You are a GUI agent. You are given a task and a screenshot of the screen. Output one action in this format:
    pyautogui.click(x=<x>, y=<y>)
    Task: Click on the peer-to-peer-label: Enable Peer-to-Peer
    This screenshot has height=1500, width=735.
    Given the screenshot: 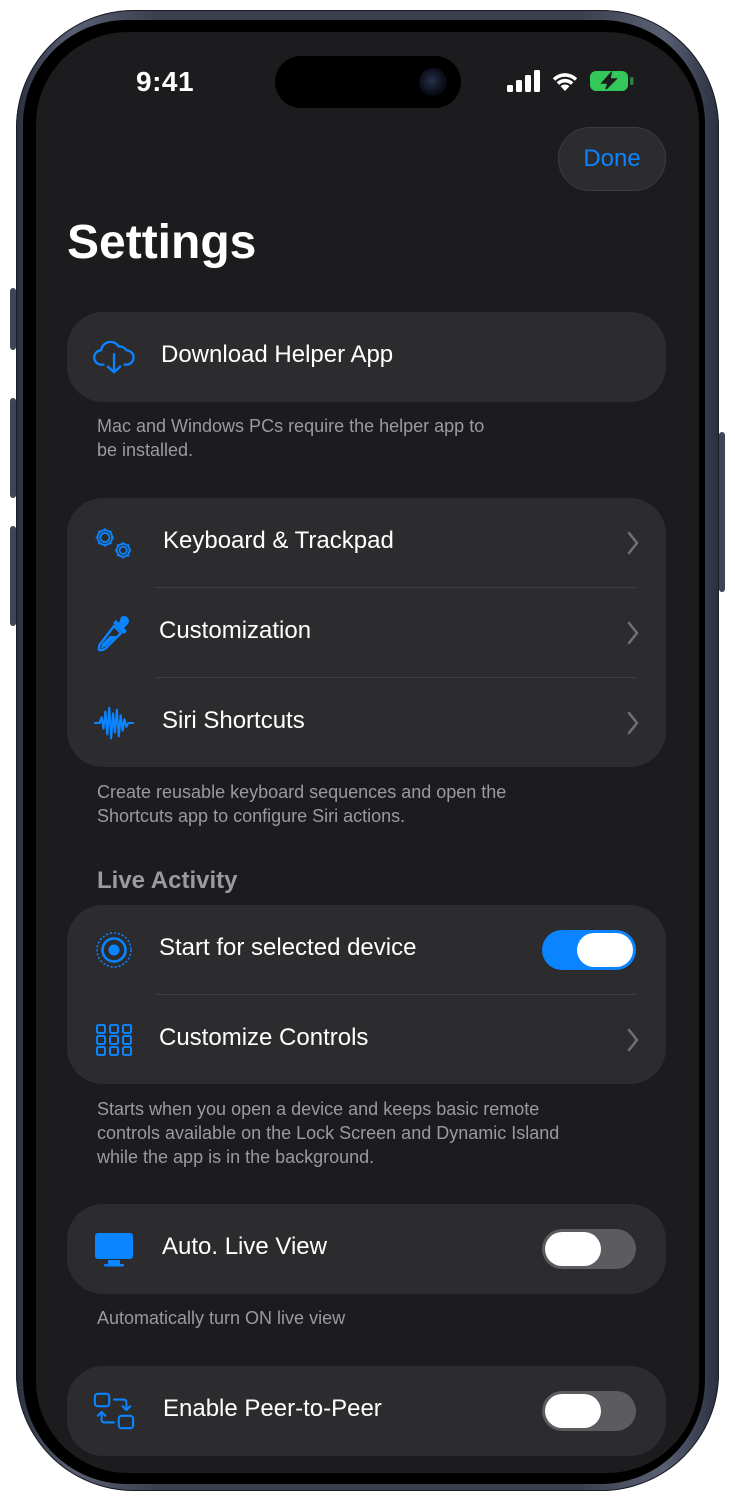 What is the action you would take?
    pyautogui.click(x=272, y=1408)
    